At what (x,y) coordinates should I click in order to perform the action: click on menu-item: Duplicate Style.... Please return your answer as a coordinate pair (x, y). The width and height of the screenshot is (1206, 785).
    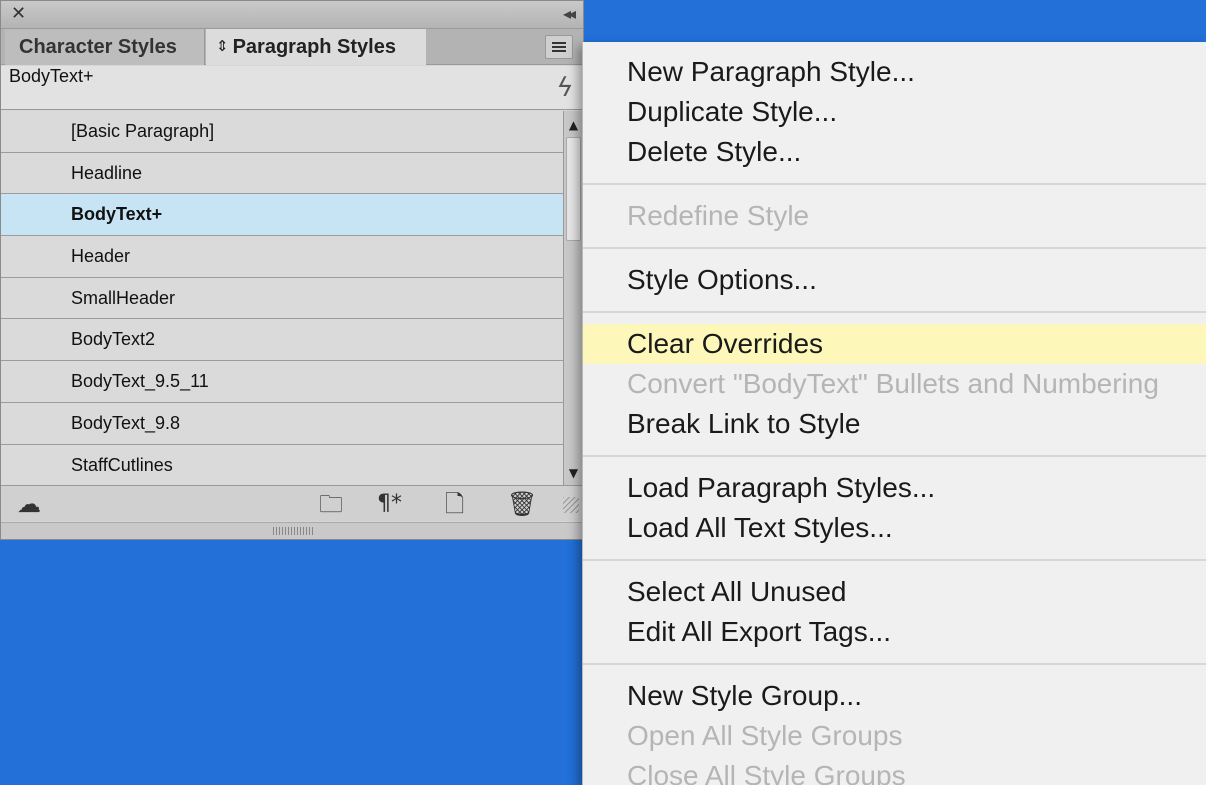
    Looking at the image, I should click on (894, 112).